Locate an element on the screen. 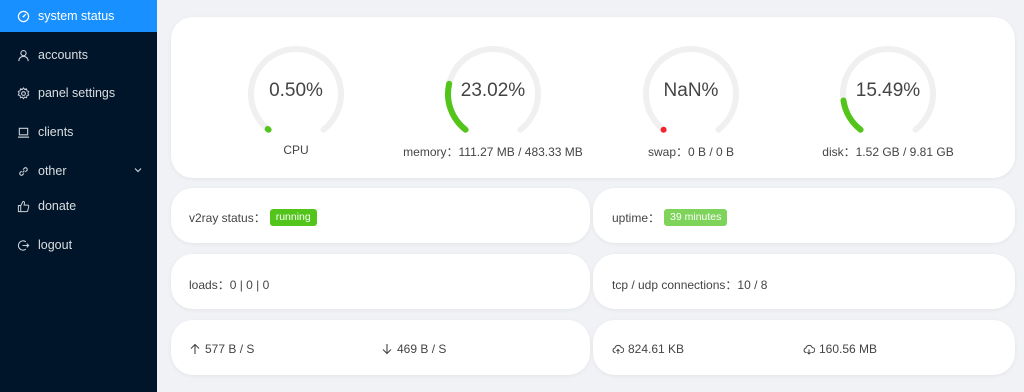  traffic-card: 824.61 KB 160.56 MB is located at coordinates (804, 347).